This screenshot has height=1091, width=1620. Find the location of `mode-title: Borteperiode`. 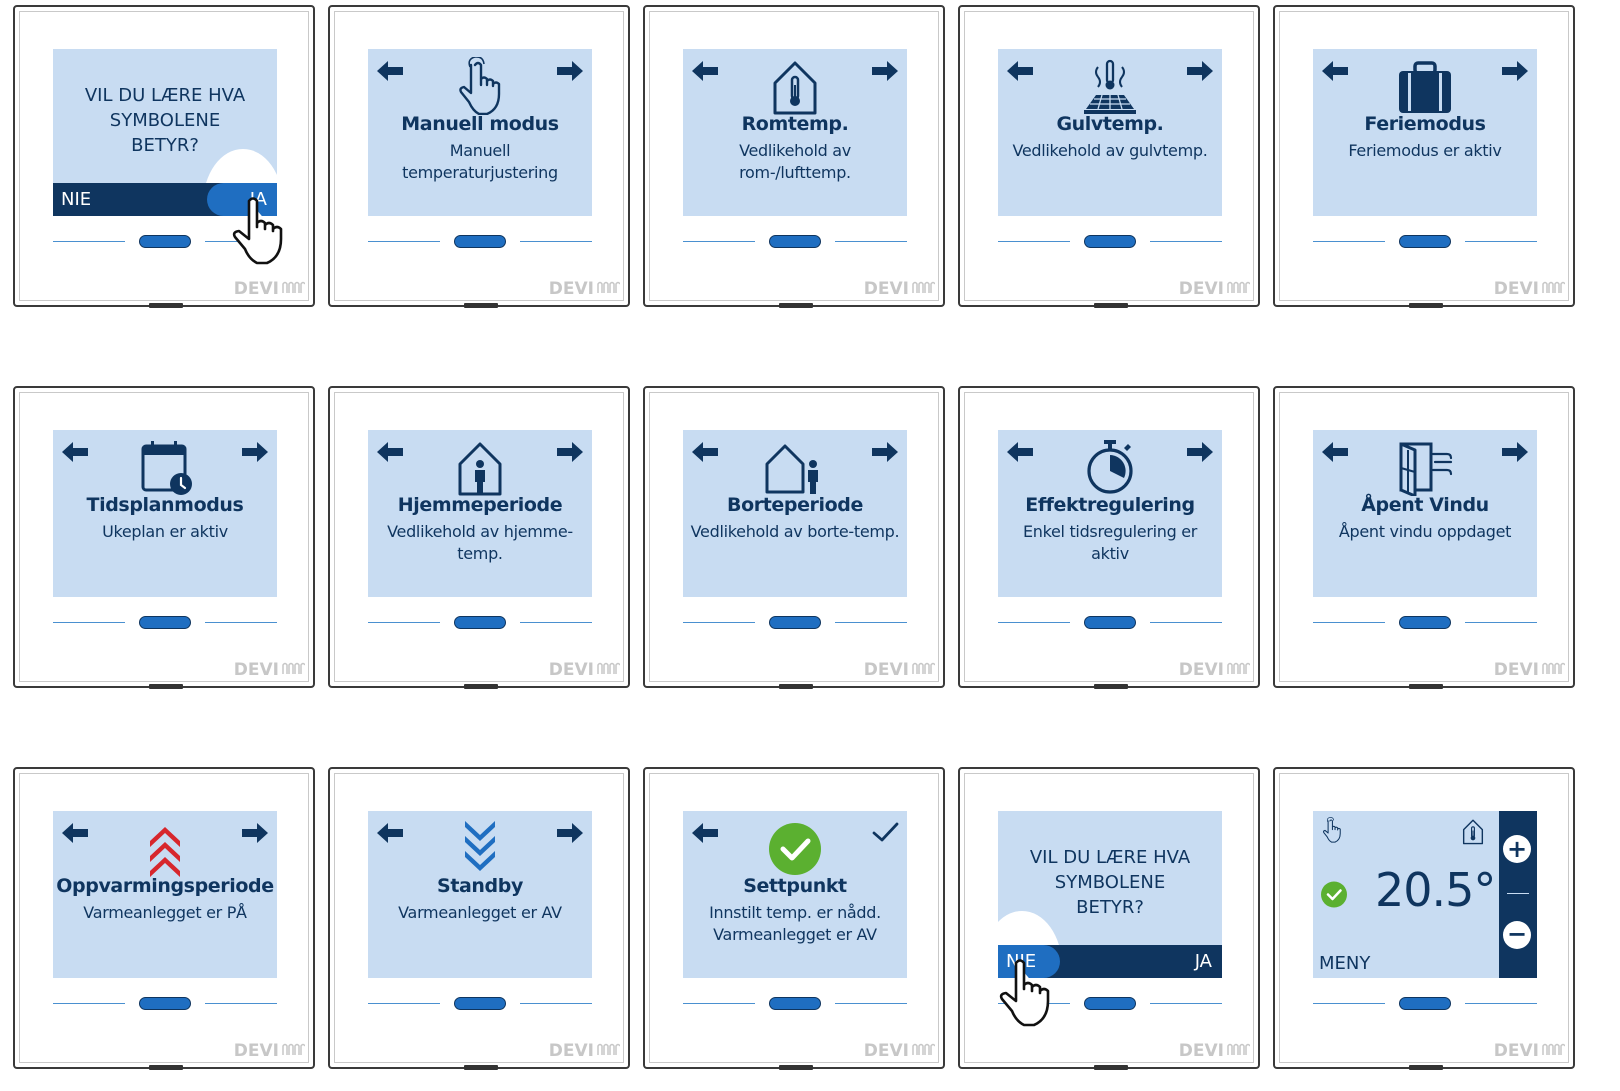

mode-title: Borteperiode is located at coordinates (795, 505).